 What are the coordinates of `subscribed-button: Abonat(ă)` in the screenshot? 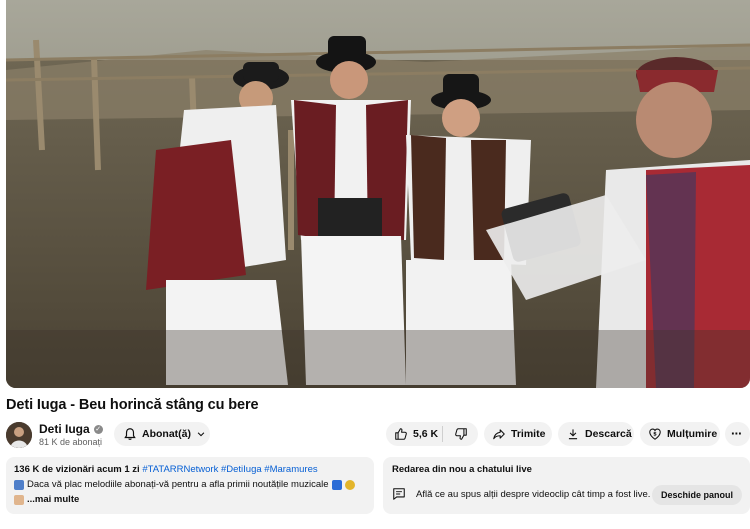 It's located at (162, 434).